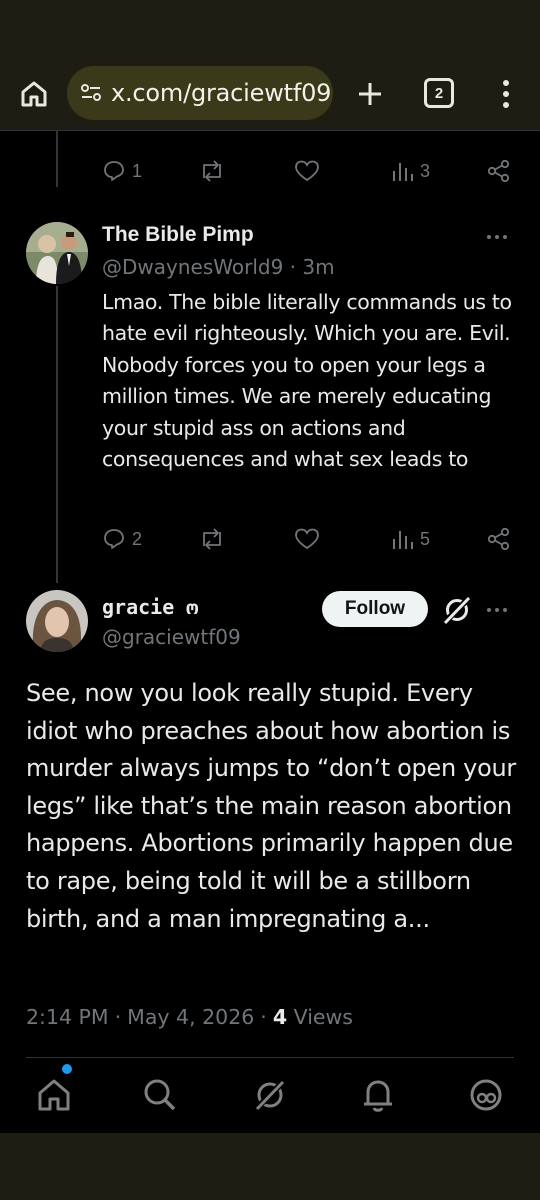  Describe the element at coordinates (270, 1057) in the screenshot. I see `divider` at that location.